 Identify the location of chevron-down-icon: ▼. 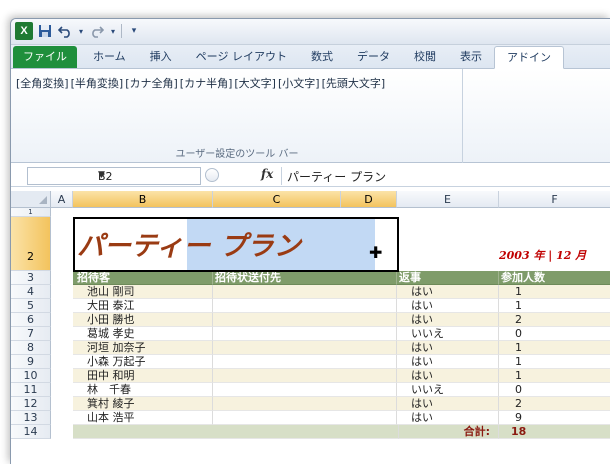
(147, 175).